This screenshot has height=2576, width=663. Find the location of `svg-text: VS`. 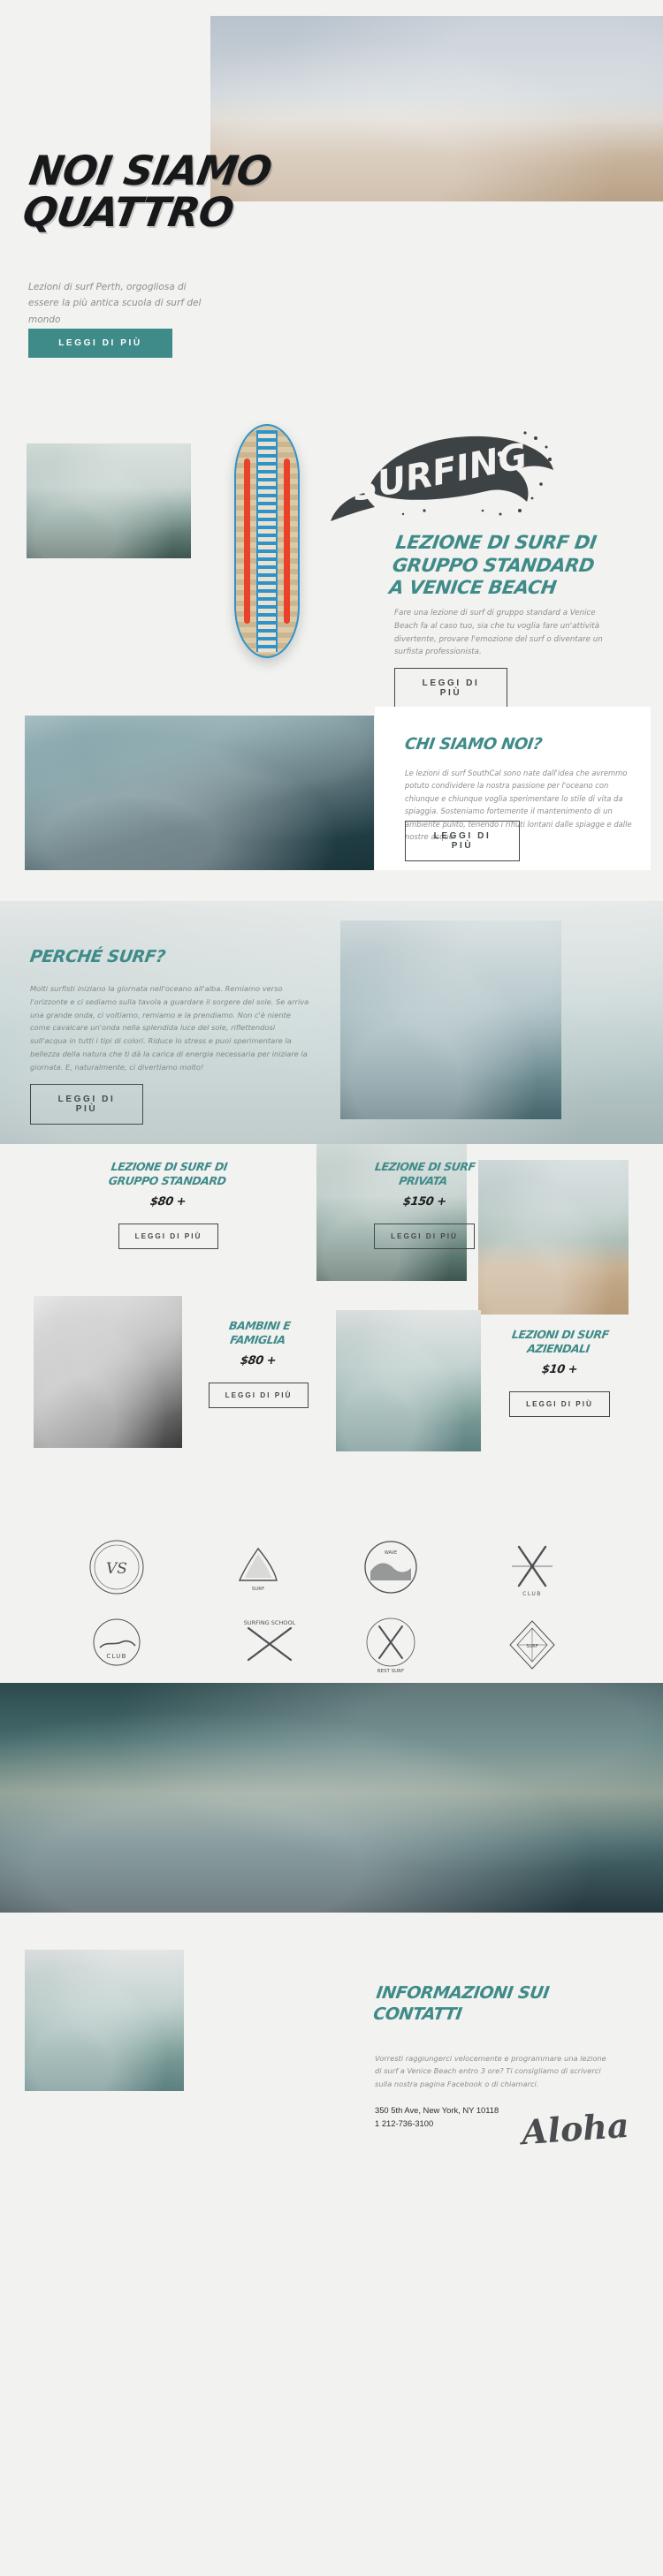

svg-text: VS is located at coordinates (116, 1569).